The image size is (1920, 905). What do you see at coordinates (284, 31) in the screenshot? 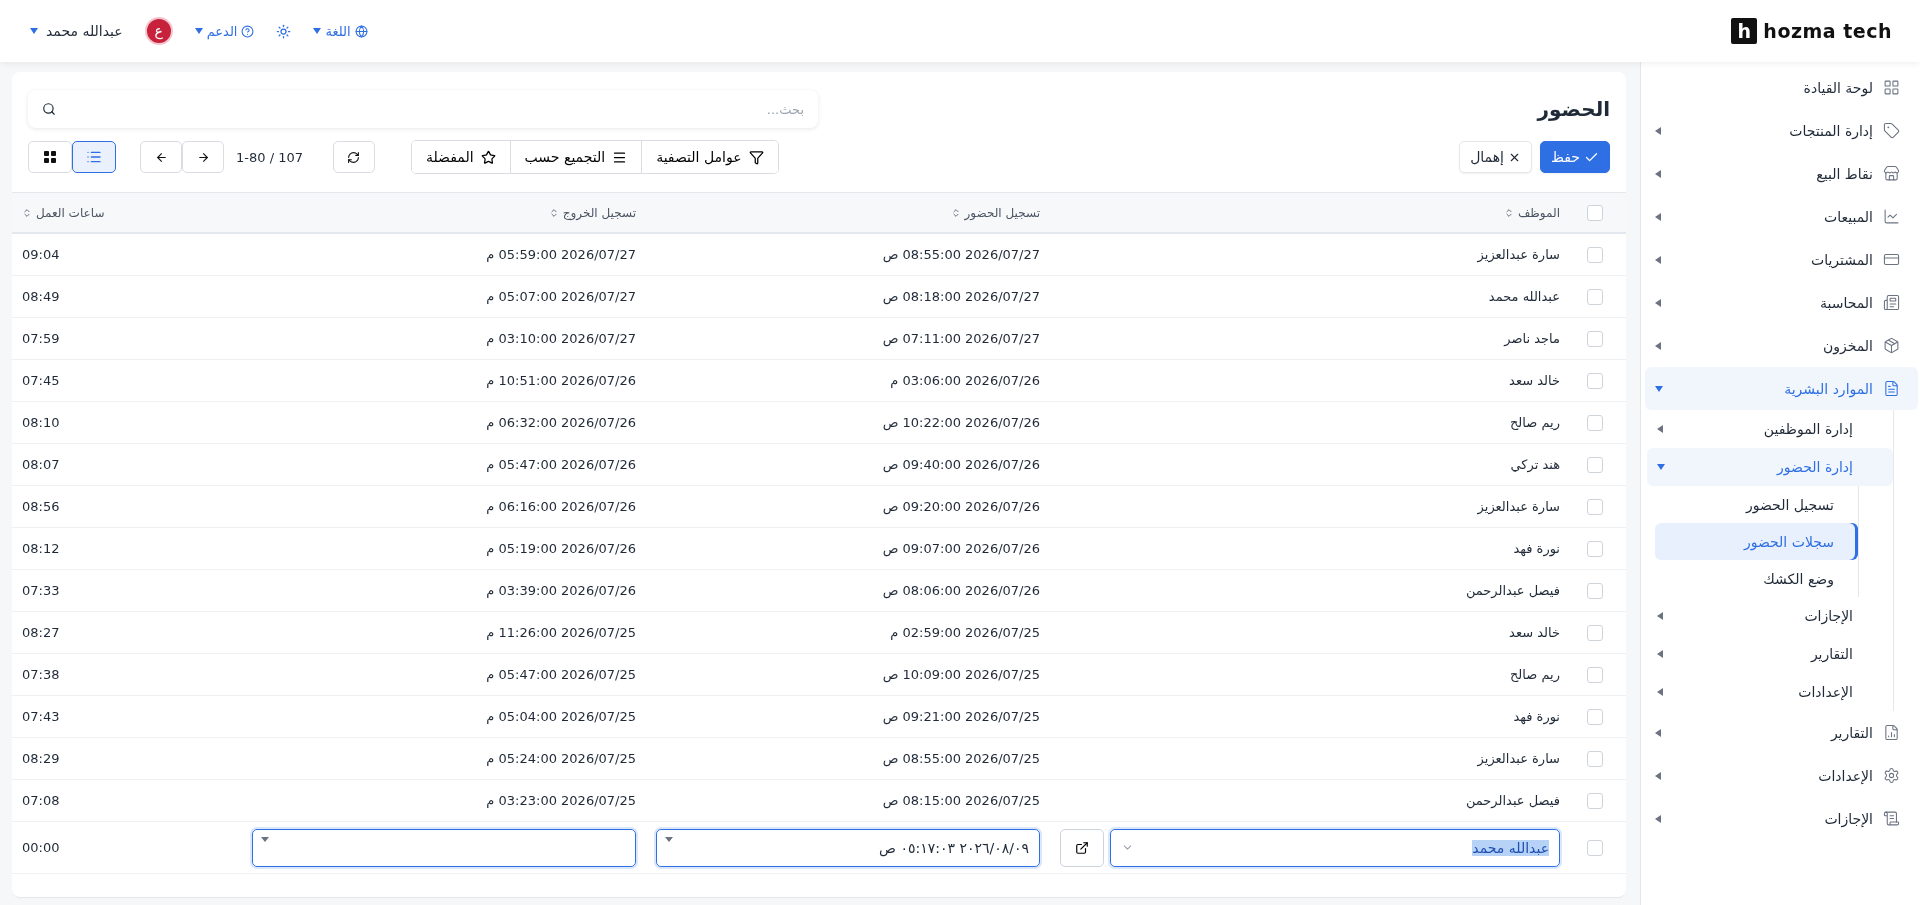
I see `theme-toggle` at bounding box center [284, 31].